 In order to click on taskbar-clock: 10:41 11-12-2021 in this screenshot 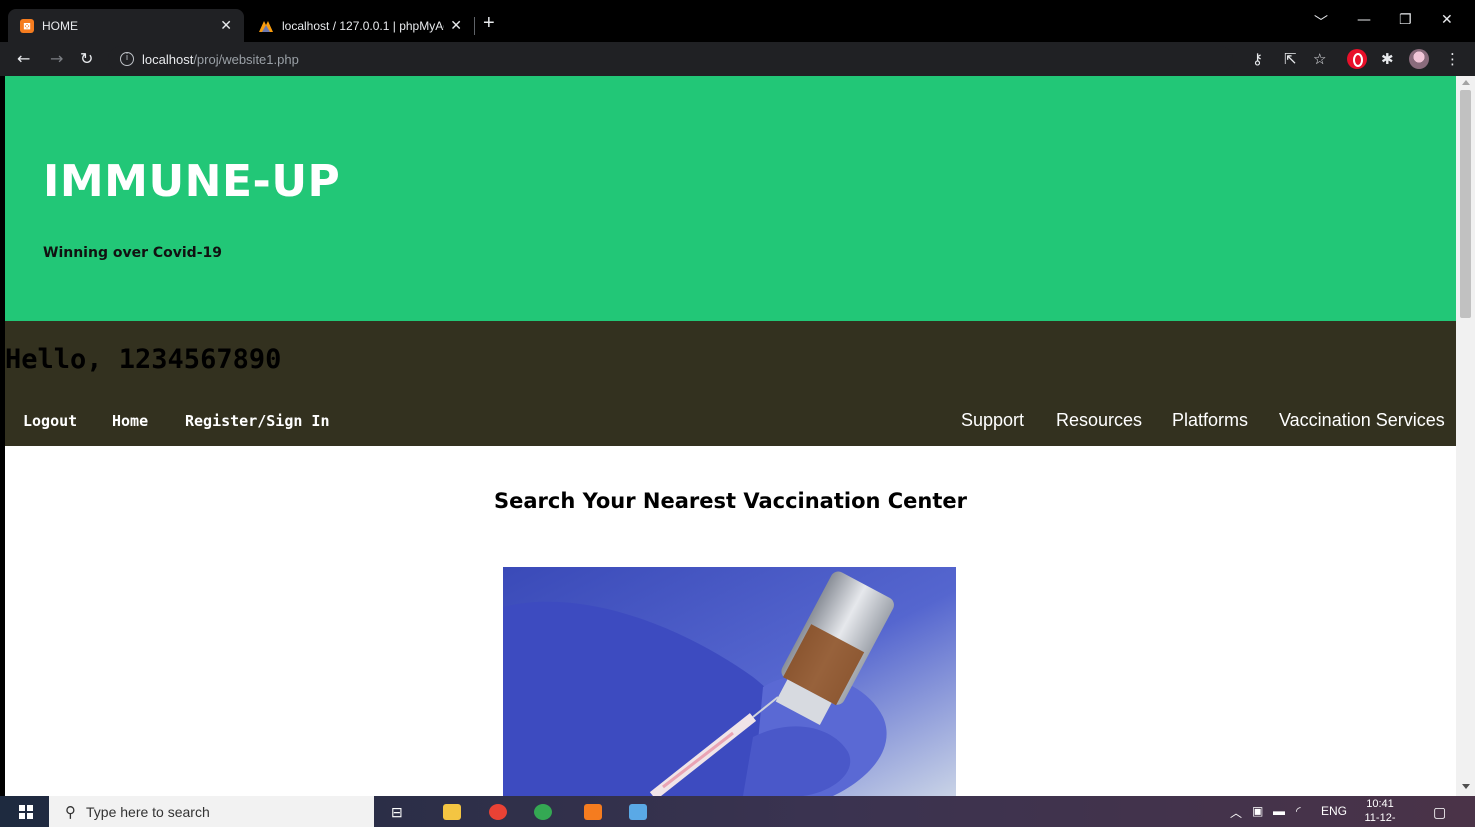, I will do `click(1380, 812)`.